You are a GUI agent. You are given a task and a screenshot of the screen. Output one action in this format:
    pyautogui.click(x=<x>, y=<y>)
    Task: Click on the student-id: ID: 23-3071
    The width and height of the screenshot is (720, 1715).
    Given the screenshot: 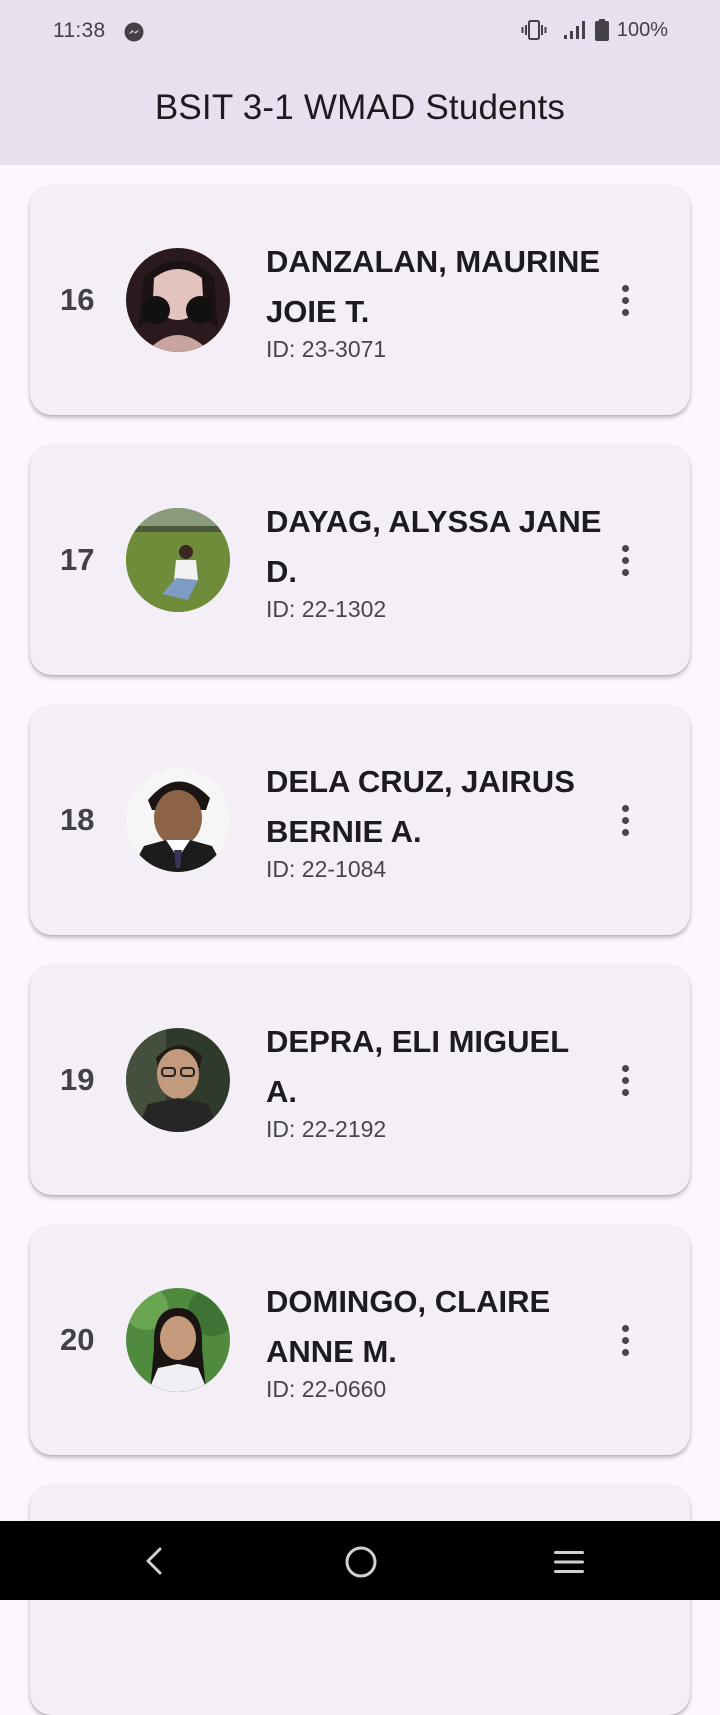 What is the action you would take?
    pyautogui.click(x=326, y=349)
    